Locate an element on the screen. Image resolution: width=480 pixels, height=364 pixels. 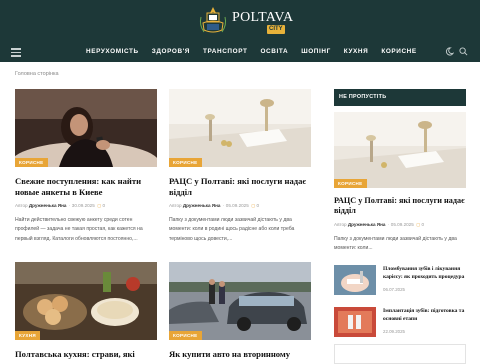
logo-badge: CITY is located at coordinates (276, 29).